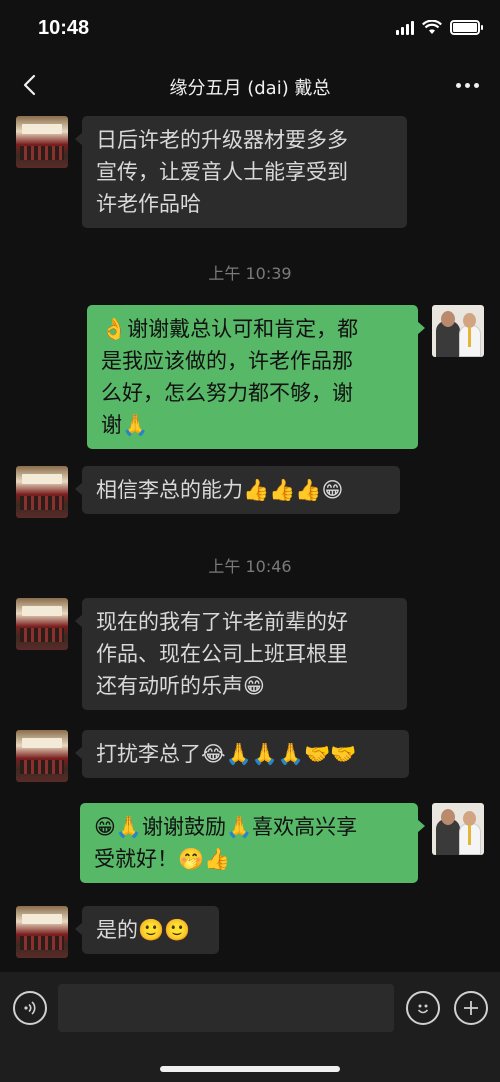 This screenshot has width=500, height=1082. I want to click on chat-header: 缘分五月 (dai) 戴总, so click(250, 86).